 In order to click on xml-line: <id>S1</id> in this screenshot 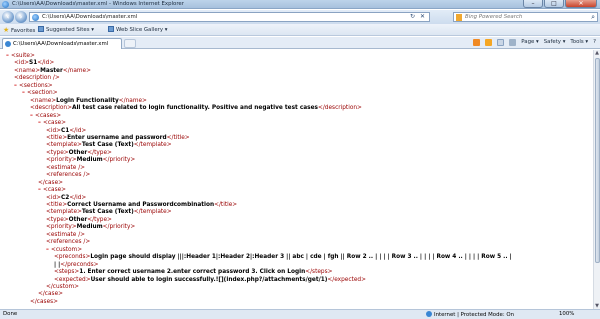, I will do `click(34, 63)`.